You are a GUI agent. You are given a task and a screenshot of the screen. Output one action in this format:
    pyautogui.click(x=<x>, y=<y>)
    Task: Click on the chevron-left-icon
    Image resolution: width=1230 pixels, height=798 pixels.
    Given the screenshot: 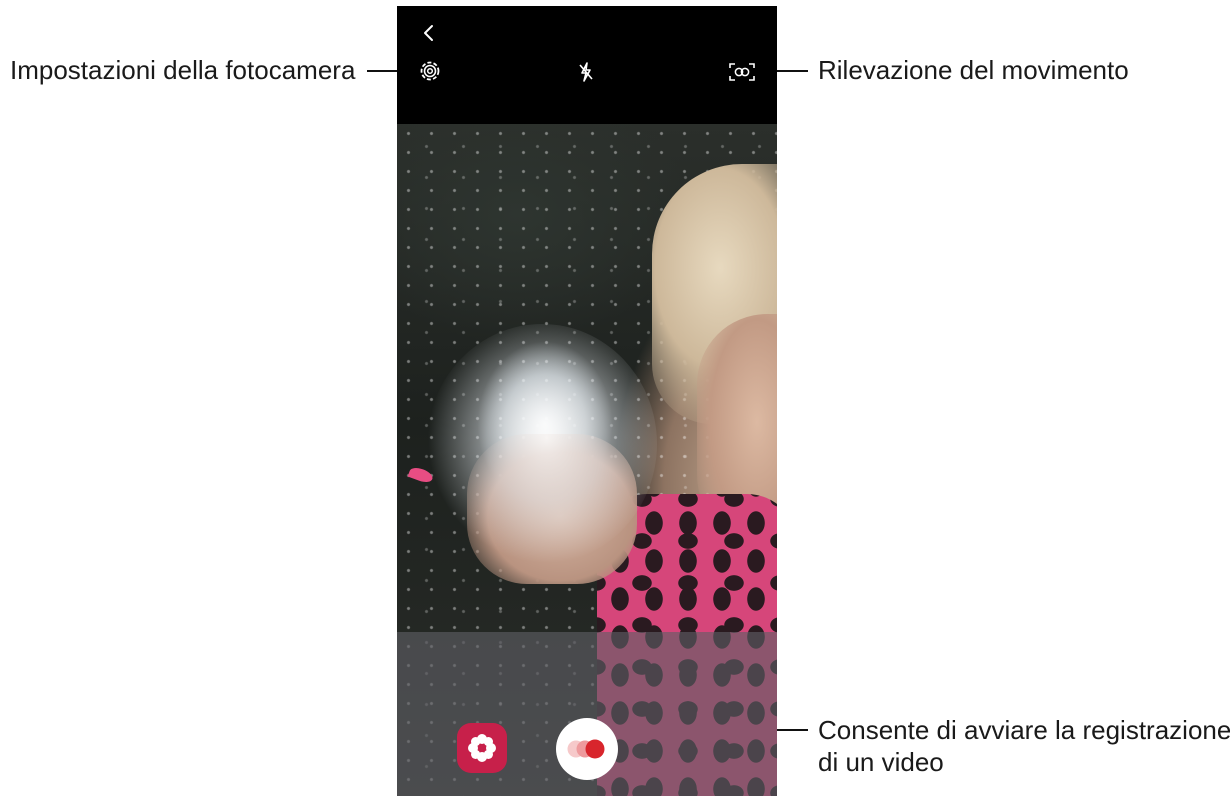 What is the action you would take?
    pyautogui.click(x=429, y=33)
    